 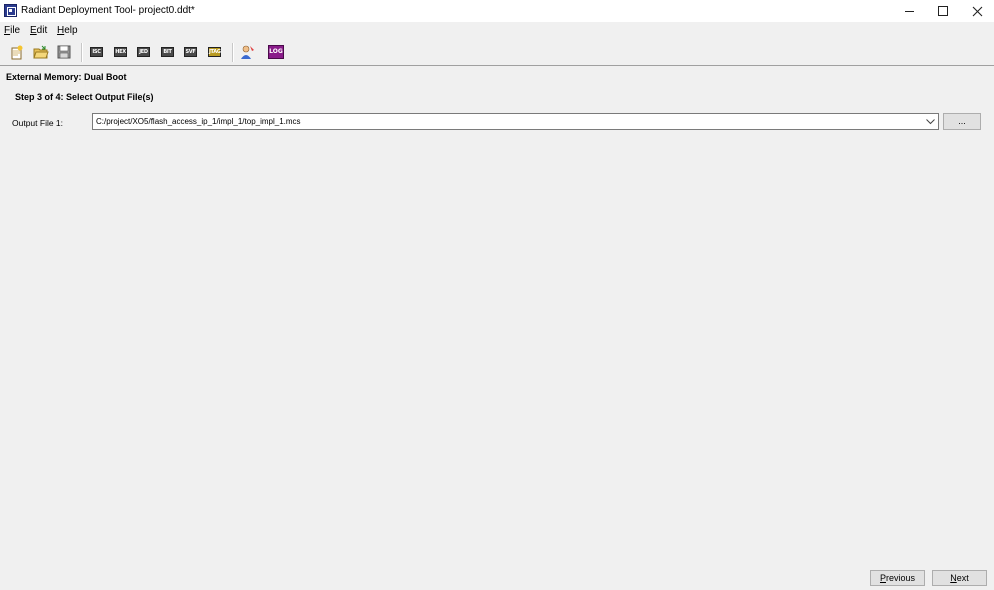 I want to click on jtag-chip-icon: JTAG, so click(x=214, y=52).